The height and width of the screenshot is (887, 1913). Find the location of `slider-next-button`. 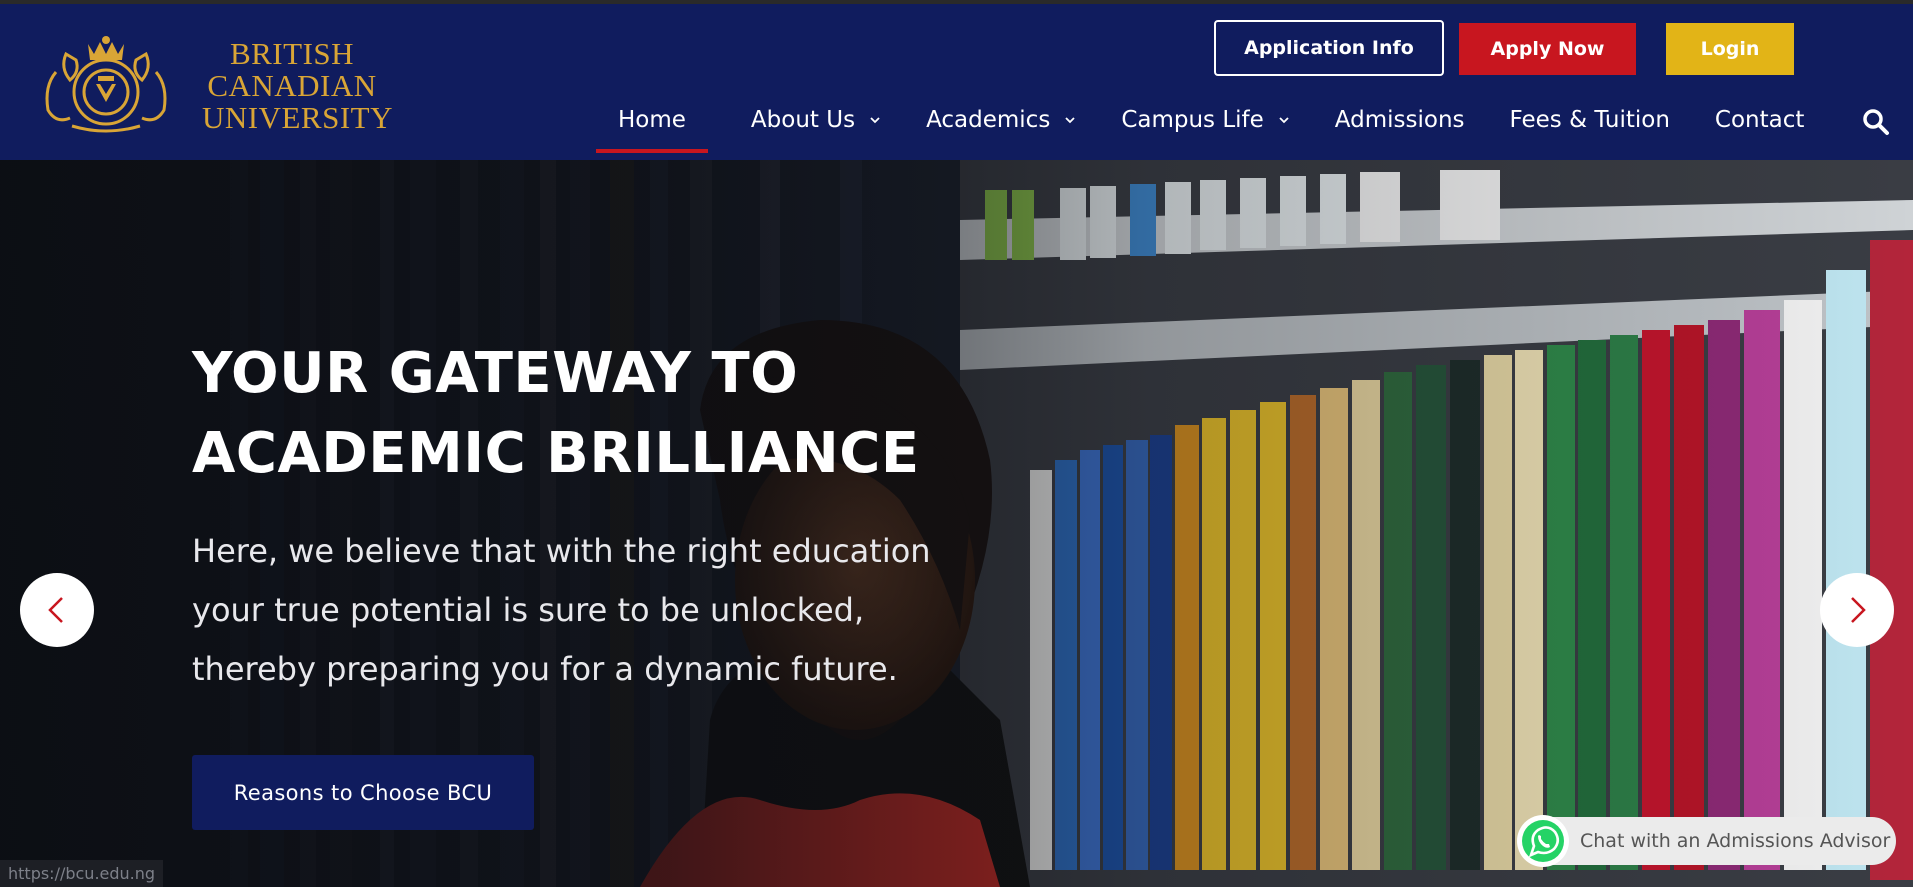

slider-next-button is located at coordinates (1857, 610).